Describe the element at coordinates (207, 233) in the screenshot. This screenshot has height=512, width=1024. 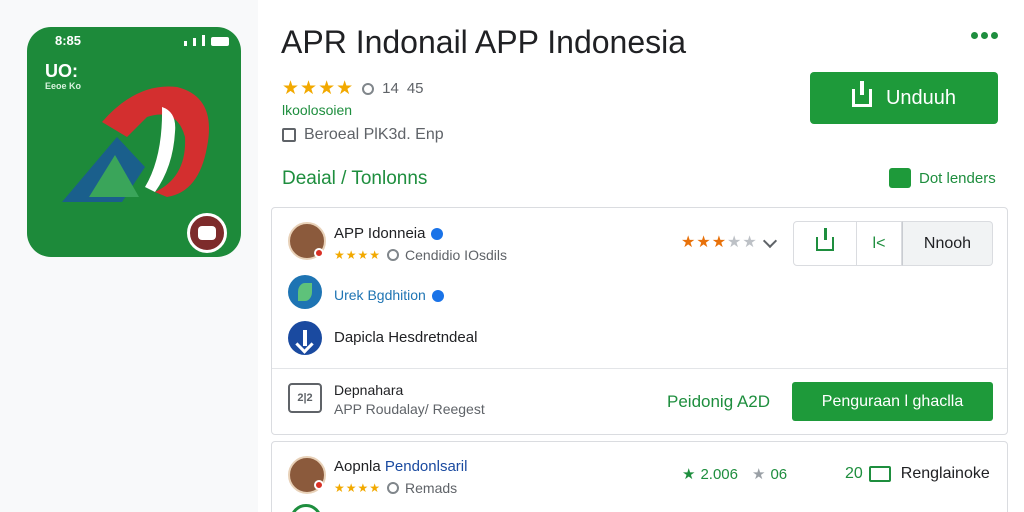
I see `app-icon-badge` at that location.